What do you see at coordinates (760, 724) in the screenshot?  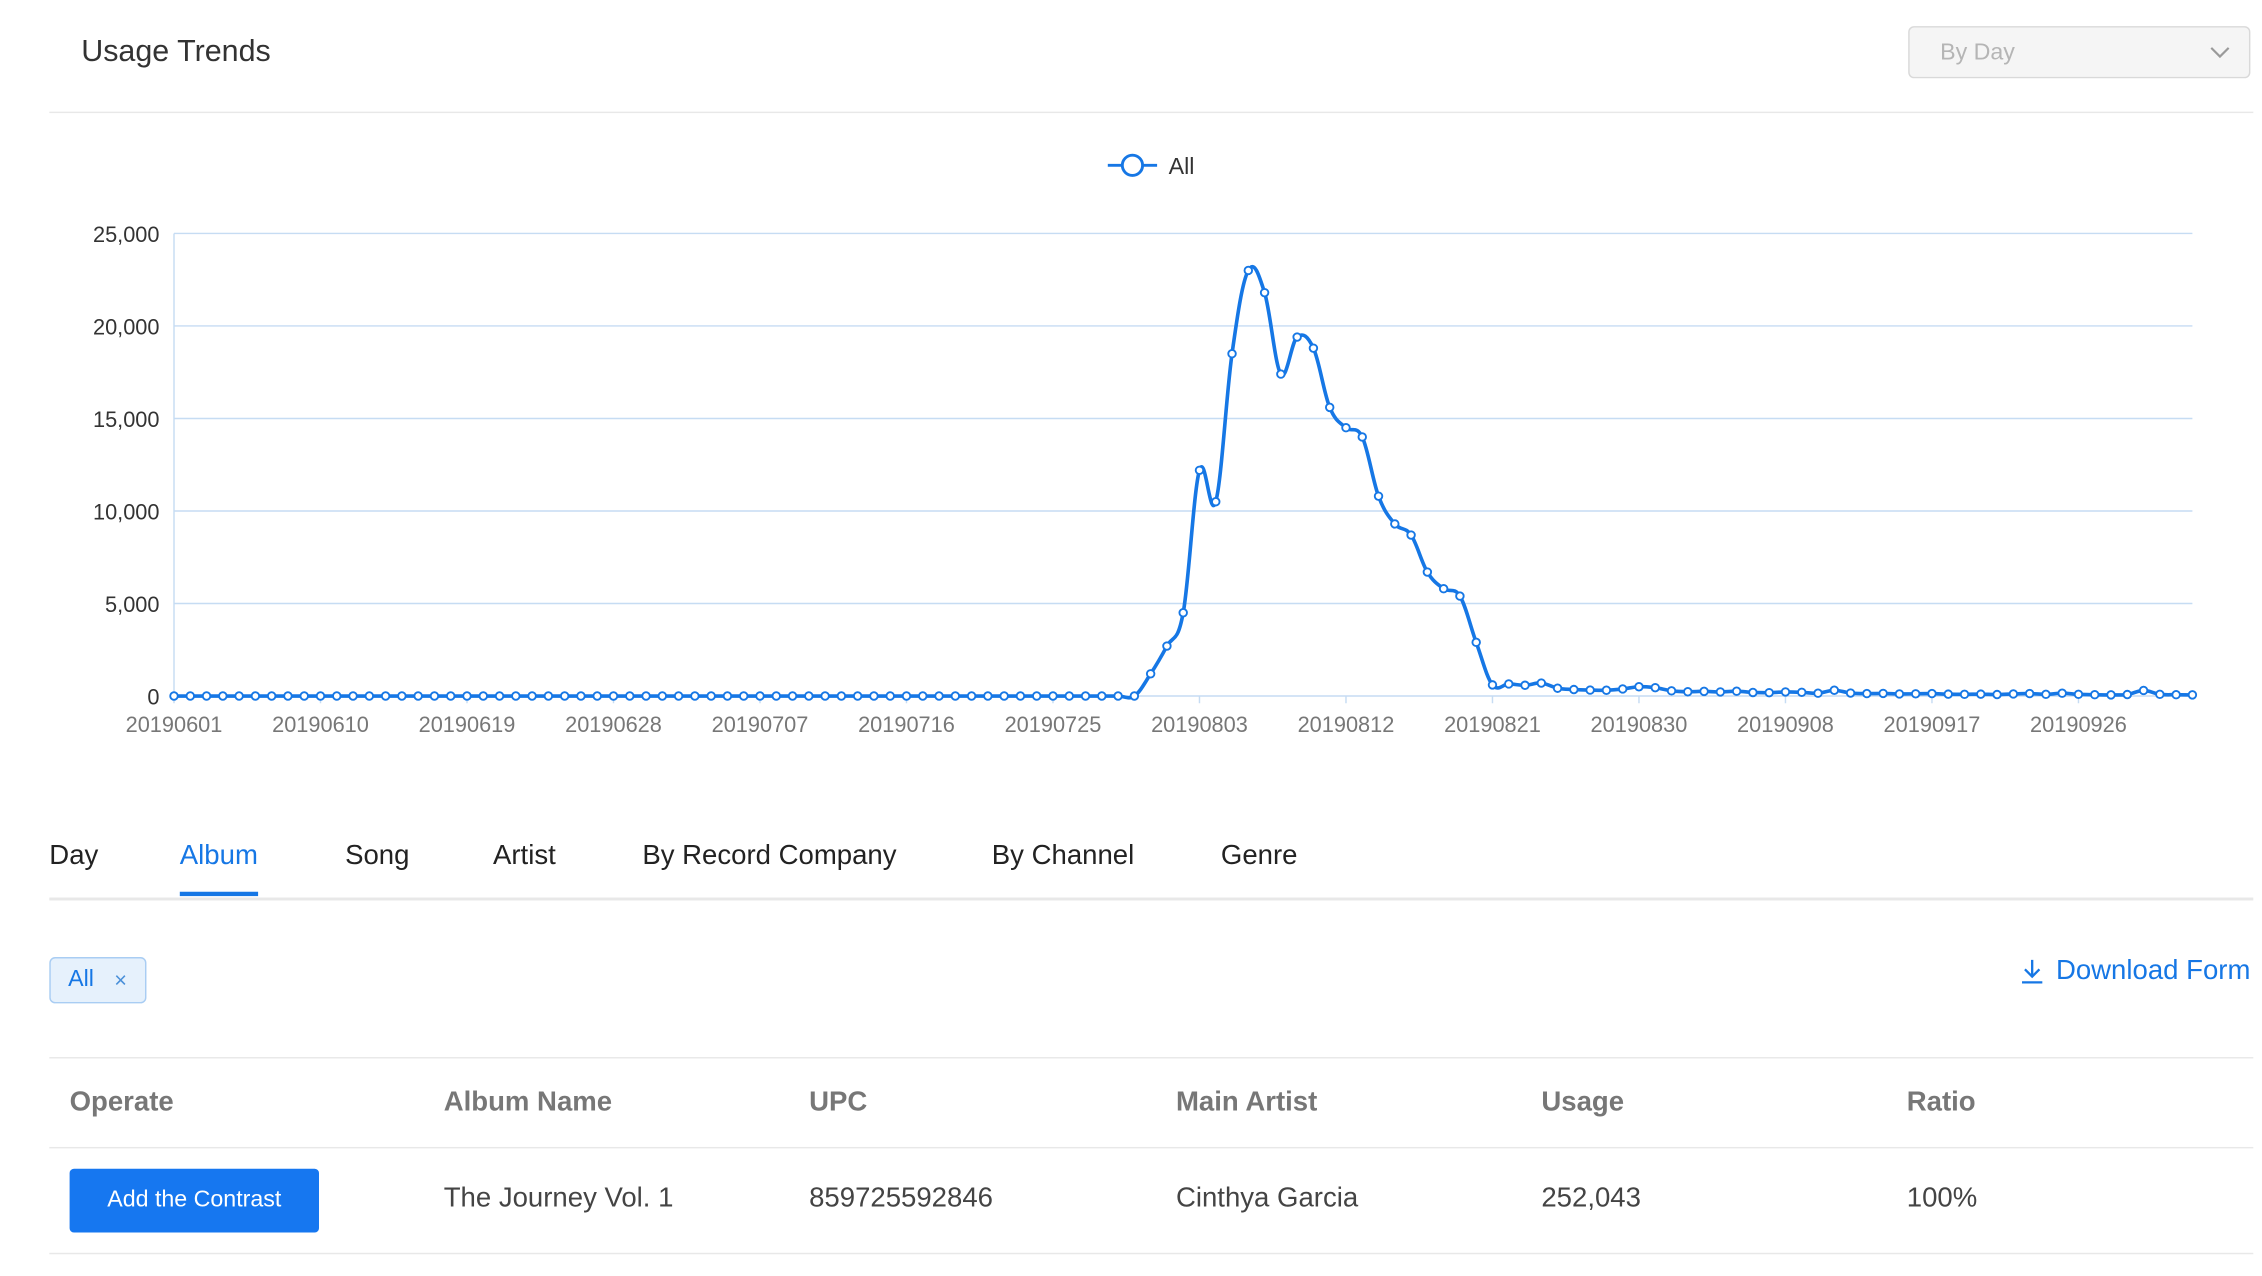 I see `x-tick-label: 20190707` at bounding box center [760, 724].